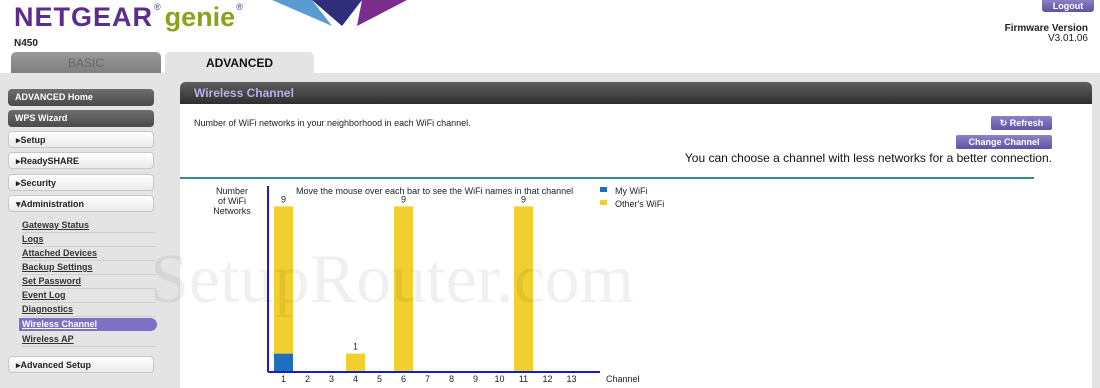 Image resolution: width=1100 pixels, height=388 pixels. Describe the element at coordinates (81, 160) in the screenshot. I see `sidebar-item-readyshare: ▸ReadySHARE` at that location.